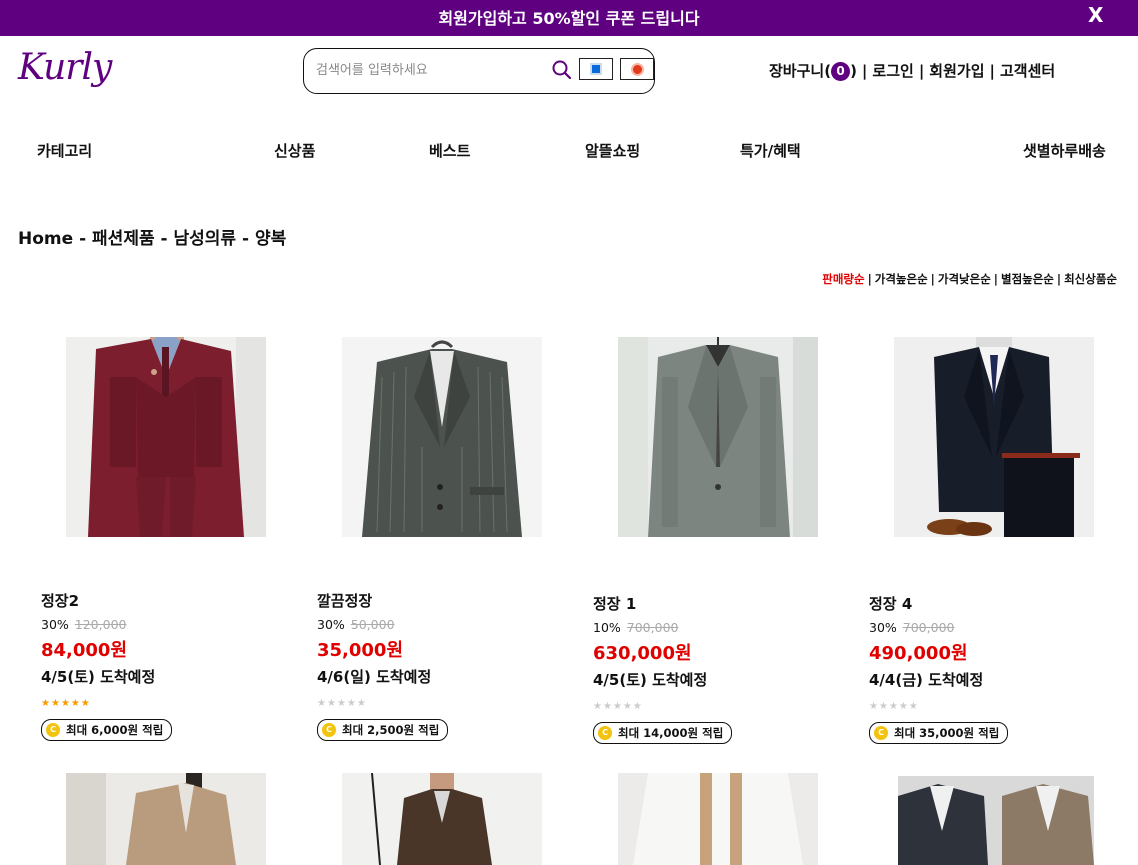 This screenshot has width=1138, height=865. I want to click on product-price: 630,000원, so click(642, 653).